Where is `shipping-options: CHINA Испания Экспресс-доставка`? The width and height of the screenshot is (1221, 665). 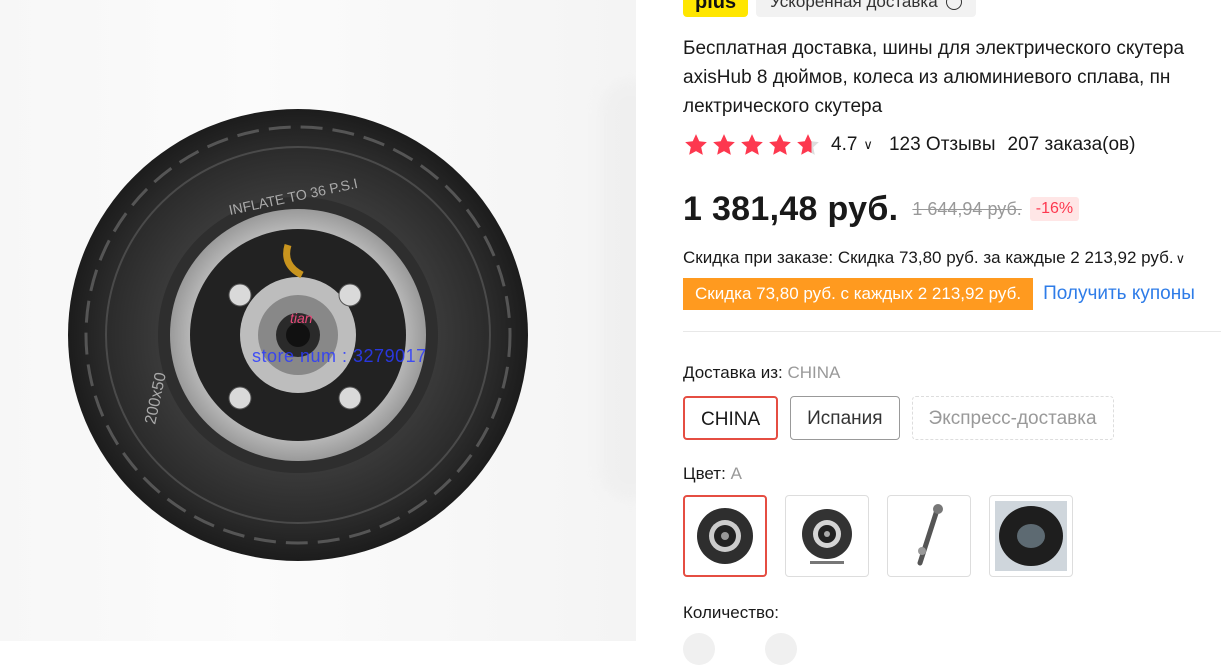
shipping-options: CHINA Испания Экспресс-доставка is located at coordinates (898, 418).